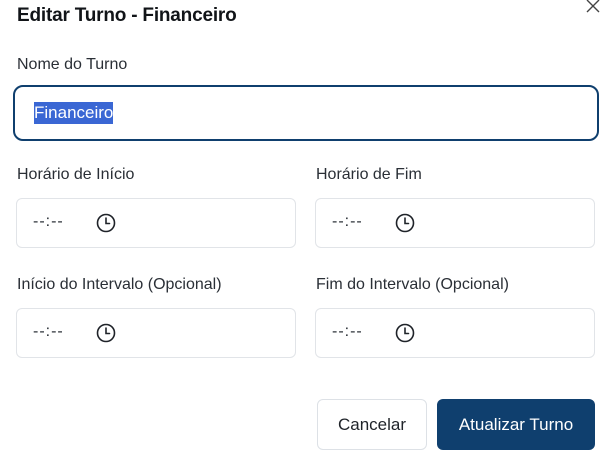 The height and width of the screenshot is (466, 604). I want to click on update-shift-button: Atualizar Turno, so click(516, 424).